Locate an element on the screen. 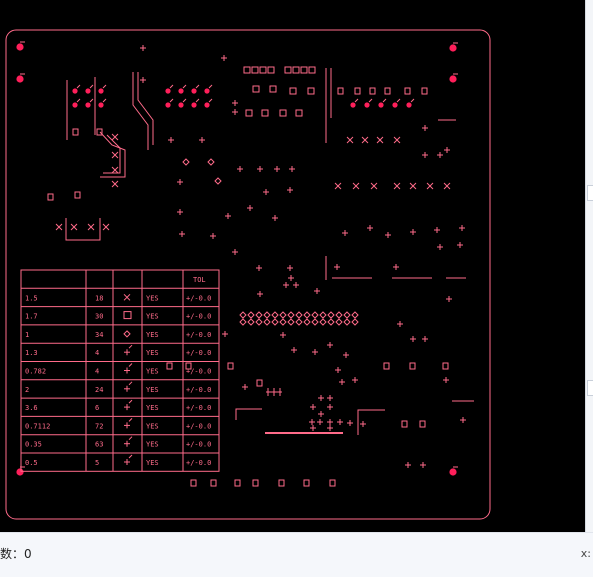 The height and width of the screenshot is (577, 593). drill-table-header-tol: TOL is located at coordinates (199, 280).